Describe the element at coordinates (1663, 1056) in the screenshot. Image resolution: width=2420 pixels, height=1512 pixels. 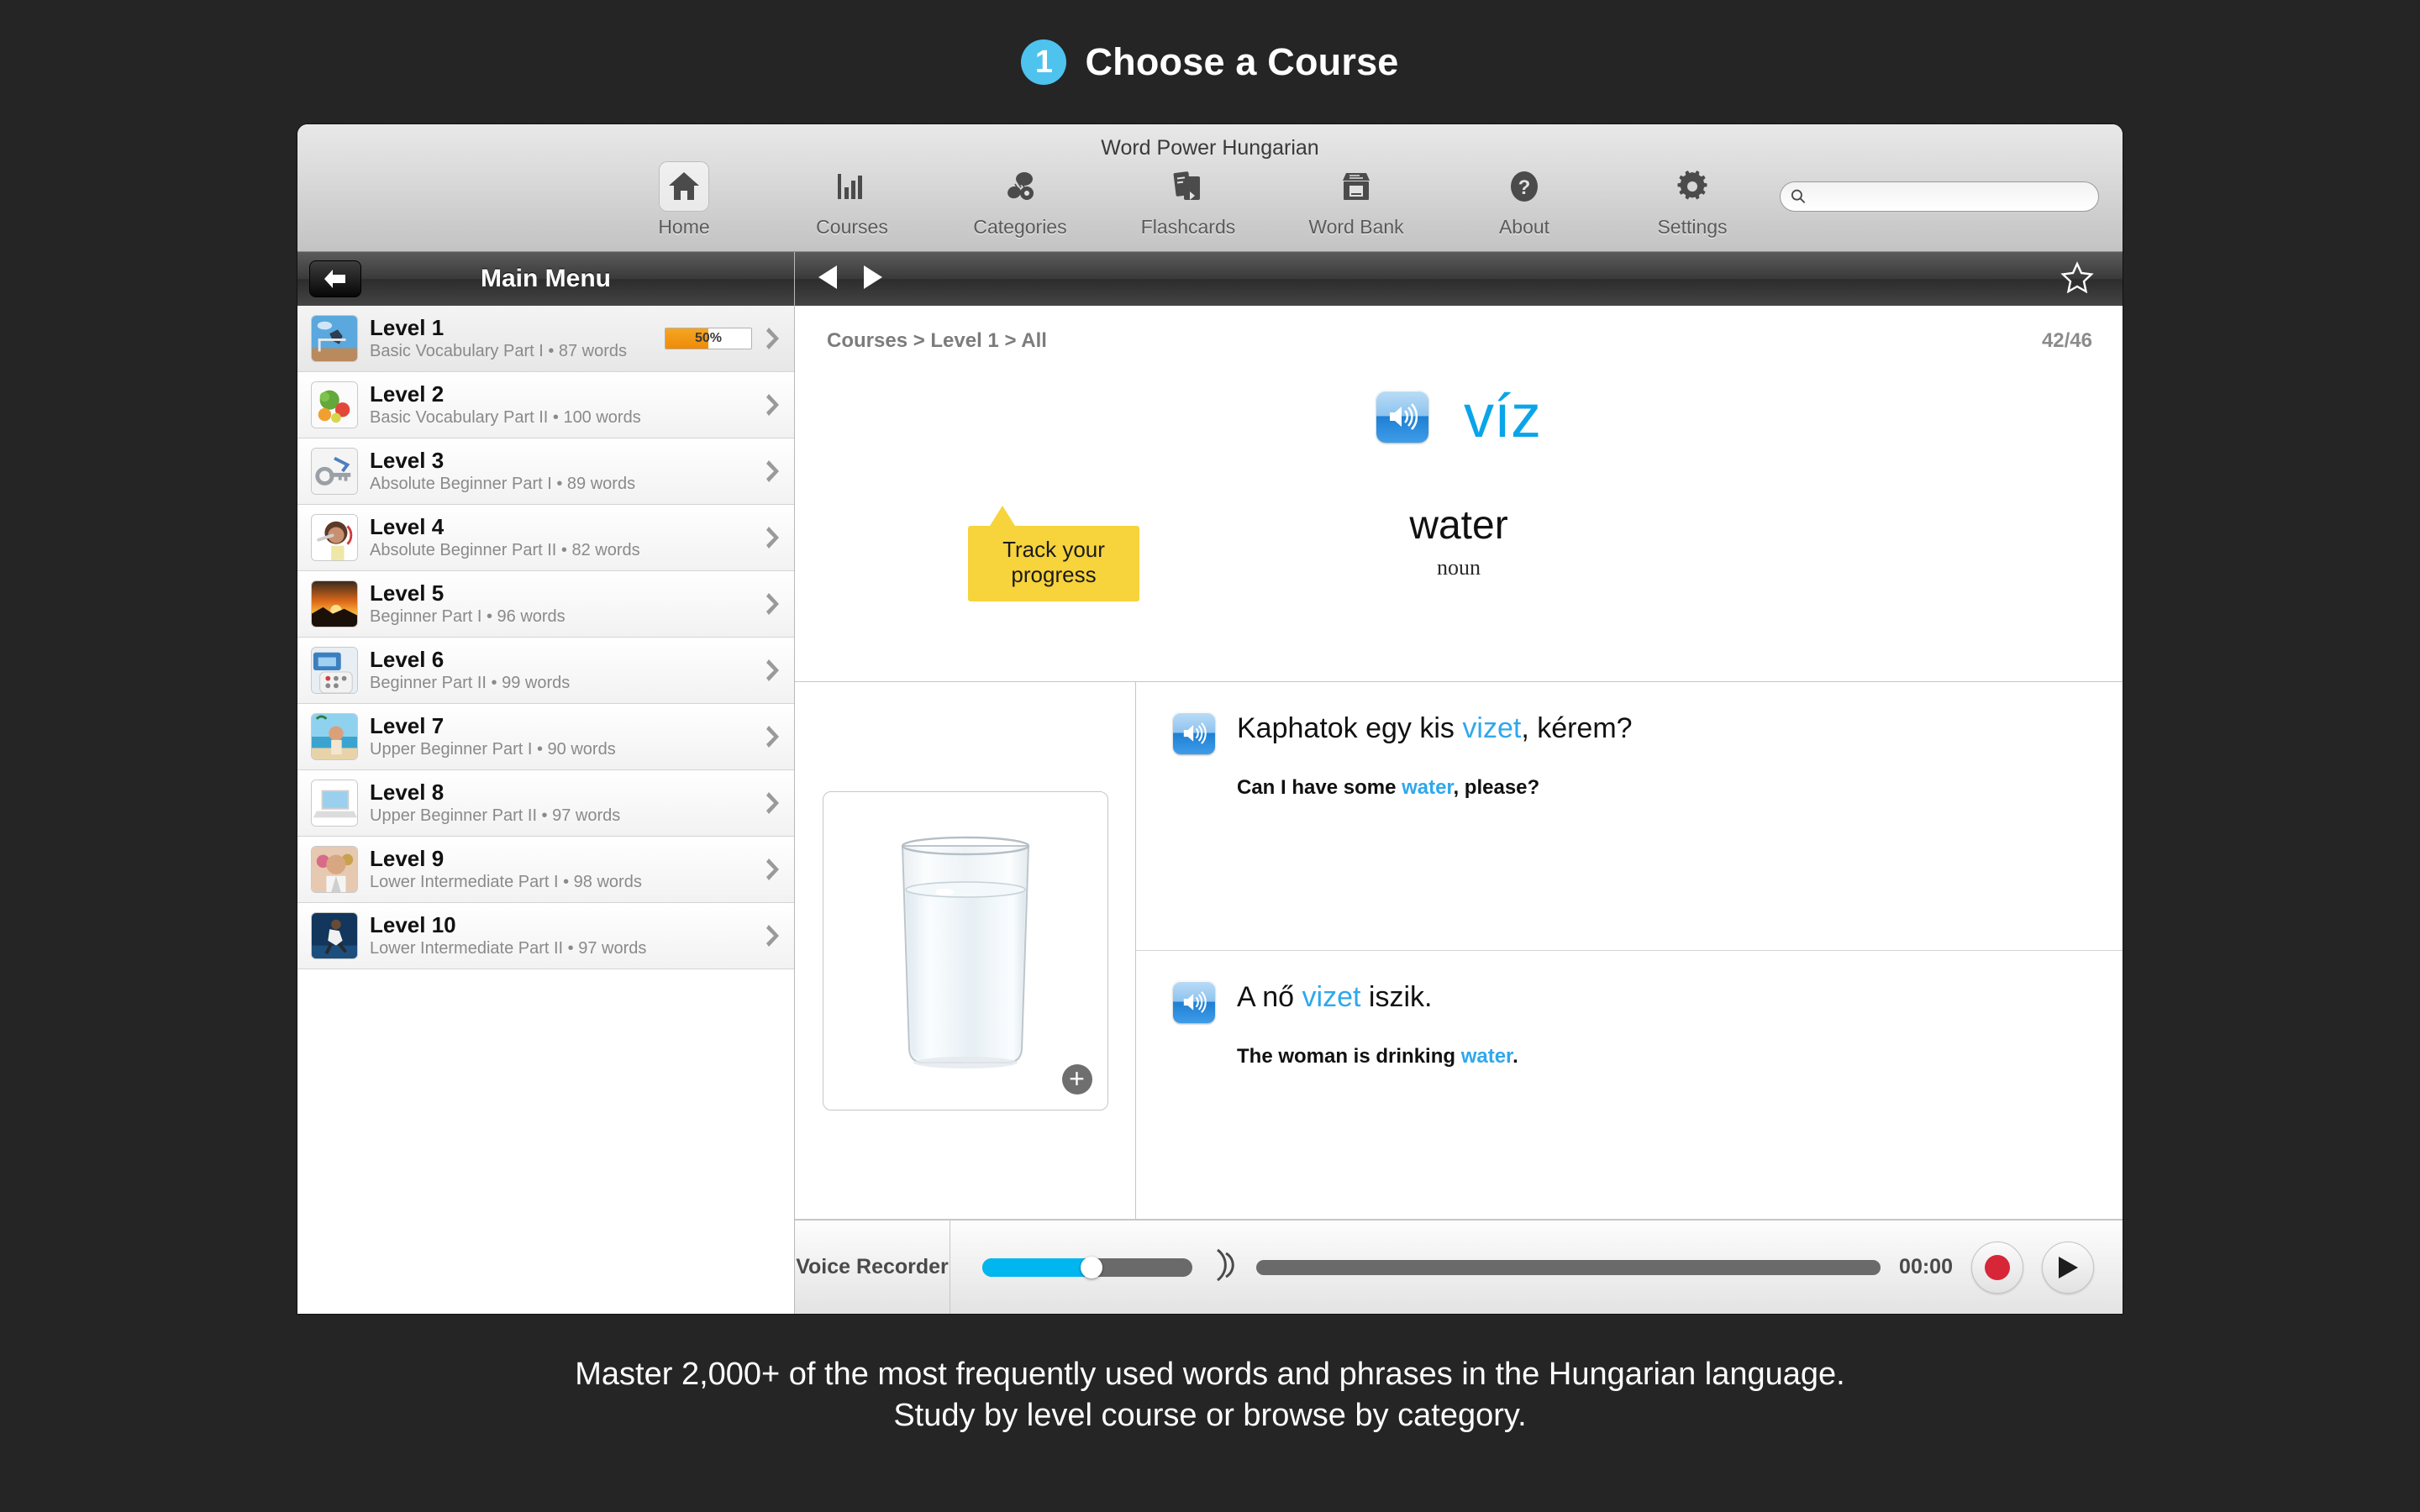
I see `sentence-translation: The woman is drinking water.` at that location.